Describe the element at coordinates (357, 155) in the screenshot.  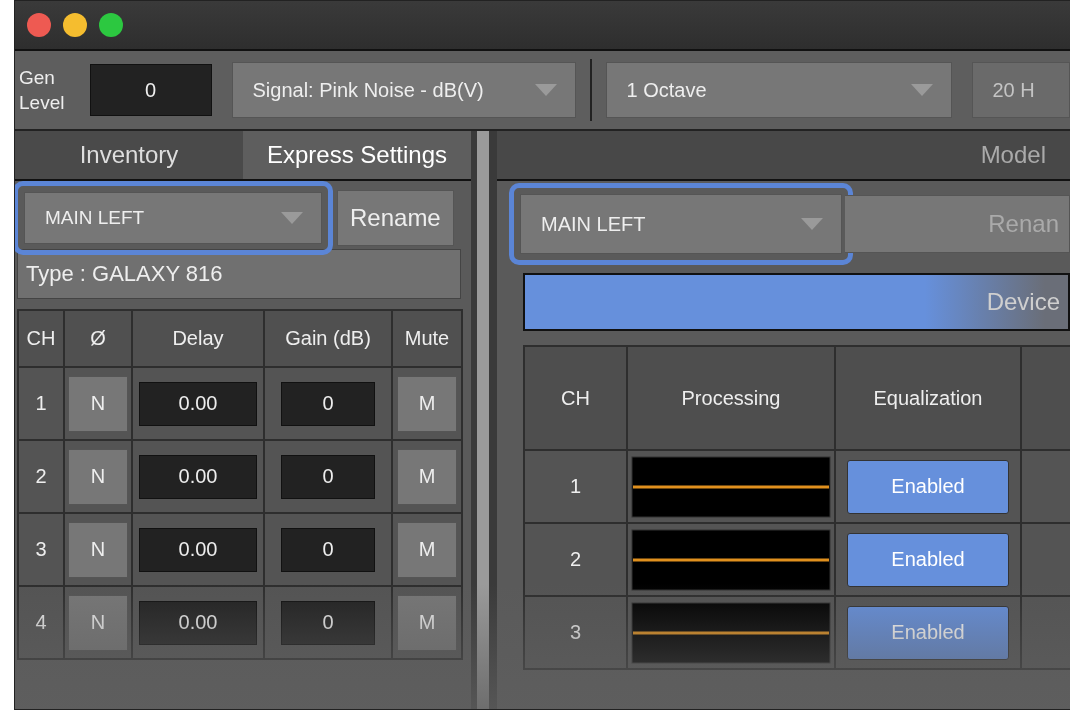
I see `tab: Express Settings` at that location.